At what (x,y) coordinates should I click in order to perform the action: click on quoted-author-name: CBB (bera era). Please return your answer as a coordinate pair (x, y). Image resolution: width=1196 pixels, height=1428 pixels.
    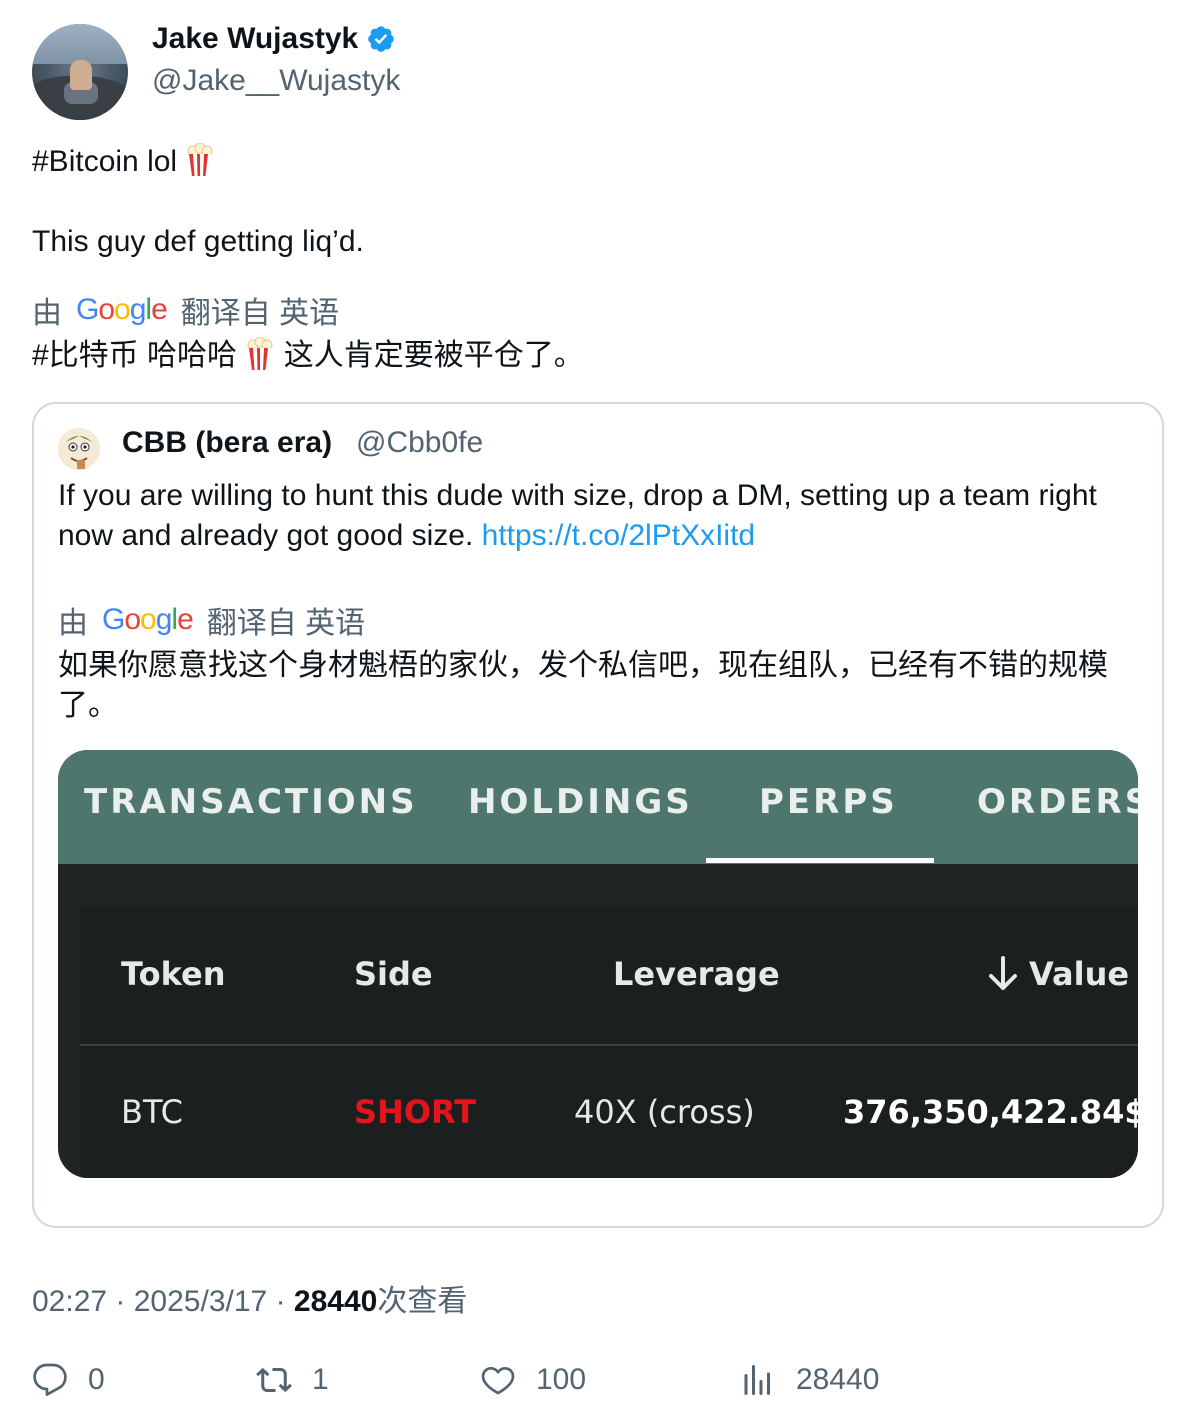
    Looking at the image, I should click on (227, 442).